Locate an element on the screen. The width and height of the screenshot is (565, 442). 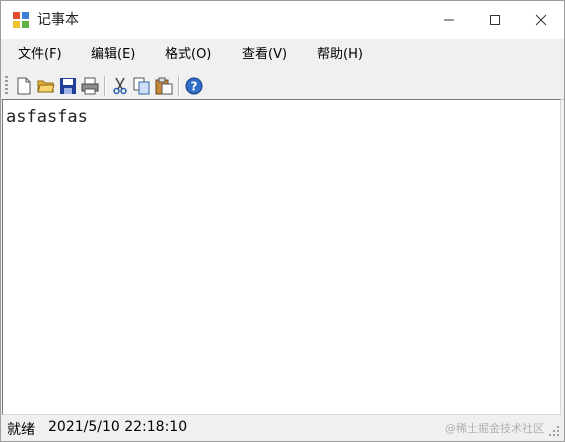
print-button is located at coordinates (90, 86).